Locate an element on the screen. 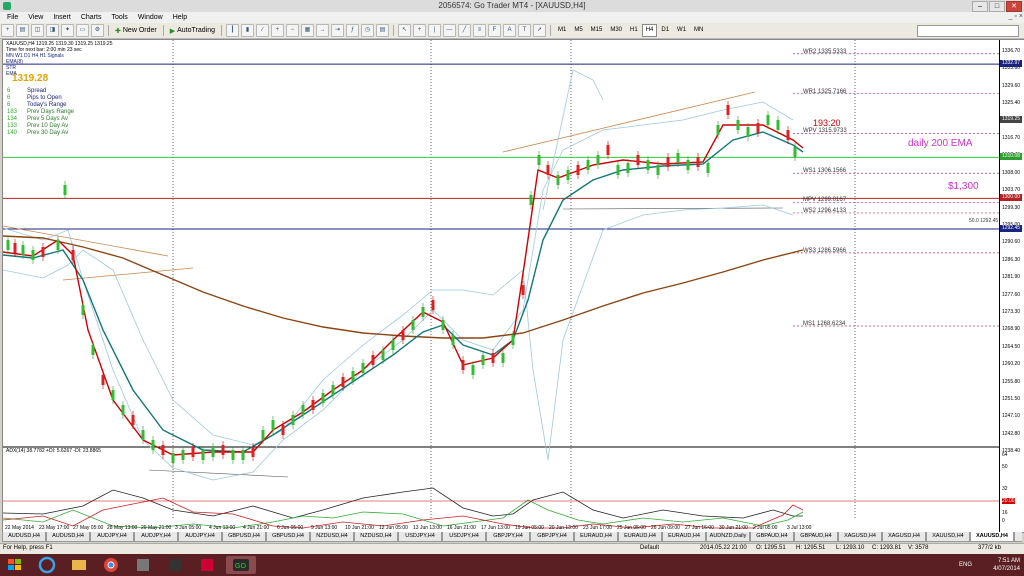  text-icon: A is located at coordinates (509, 30).